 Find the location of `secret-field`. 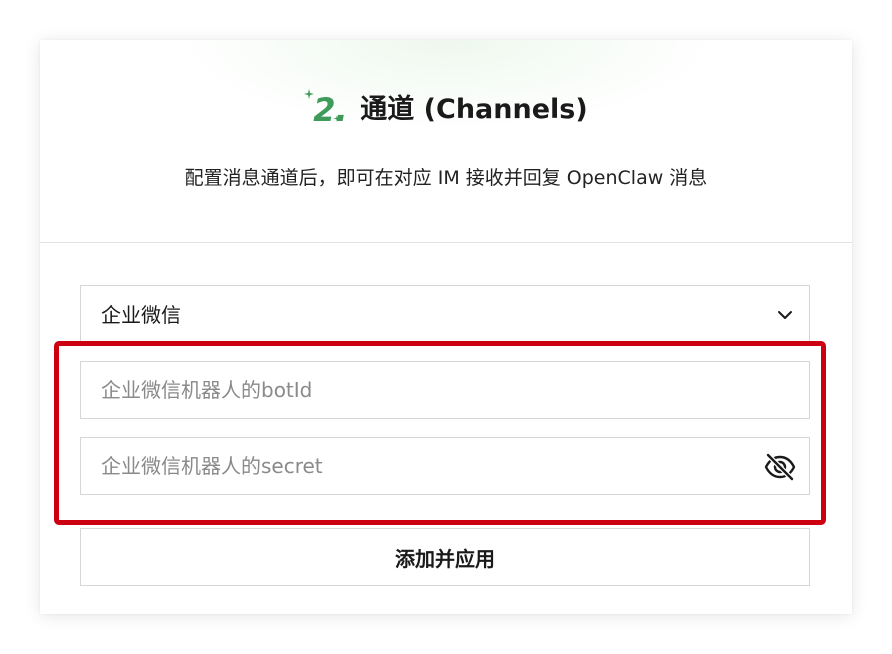

secret-field is located at coordinates (445, 466).